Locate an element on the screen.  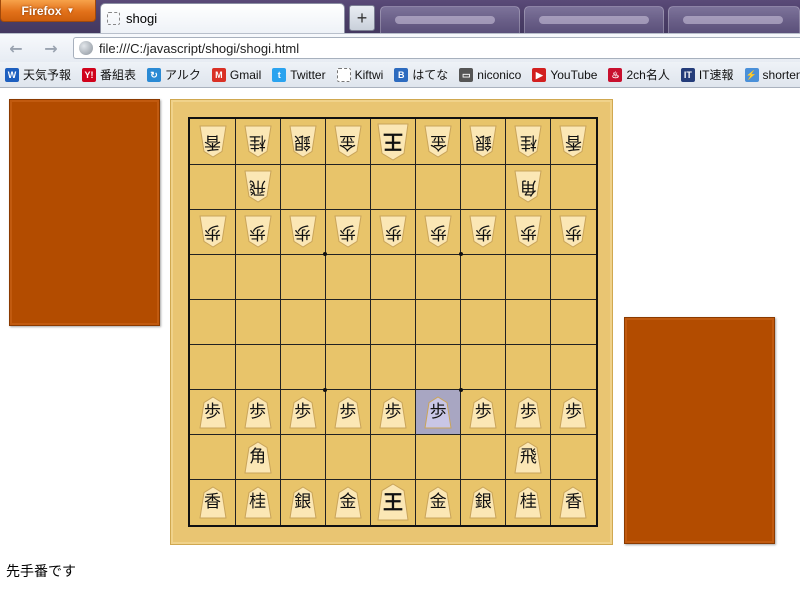
yahoo-icon: Y! is located at coordinates (89, 74).